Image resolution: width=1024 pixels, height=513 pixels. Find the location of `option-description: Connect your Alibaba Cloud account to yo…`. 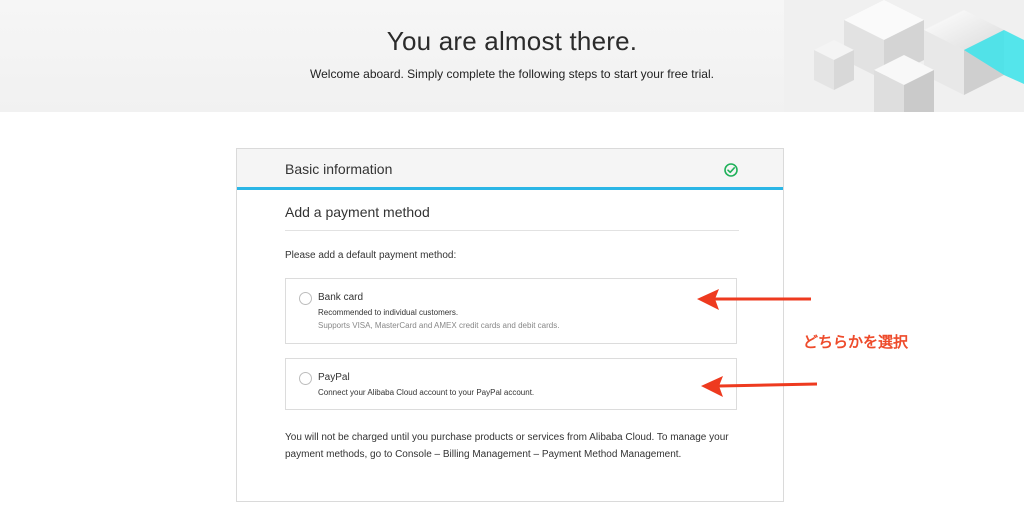

option-description: Connect your Alibaba Cloud account to yo… is located at coordinates (426, 392).